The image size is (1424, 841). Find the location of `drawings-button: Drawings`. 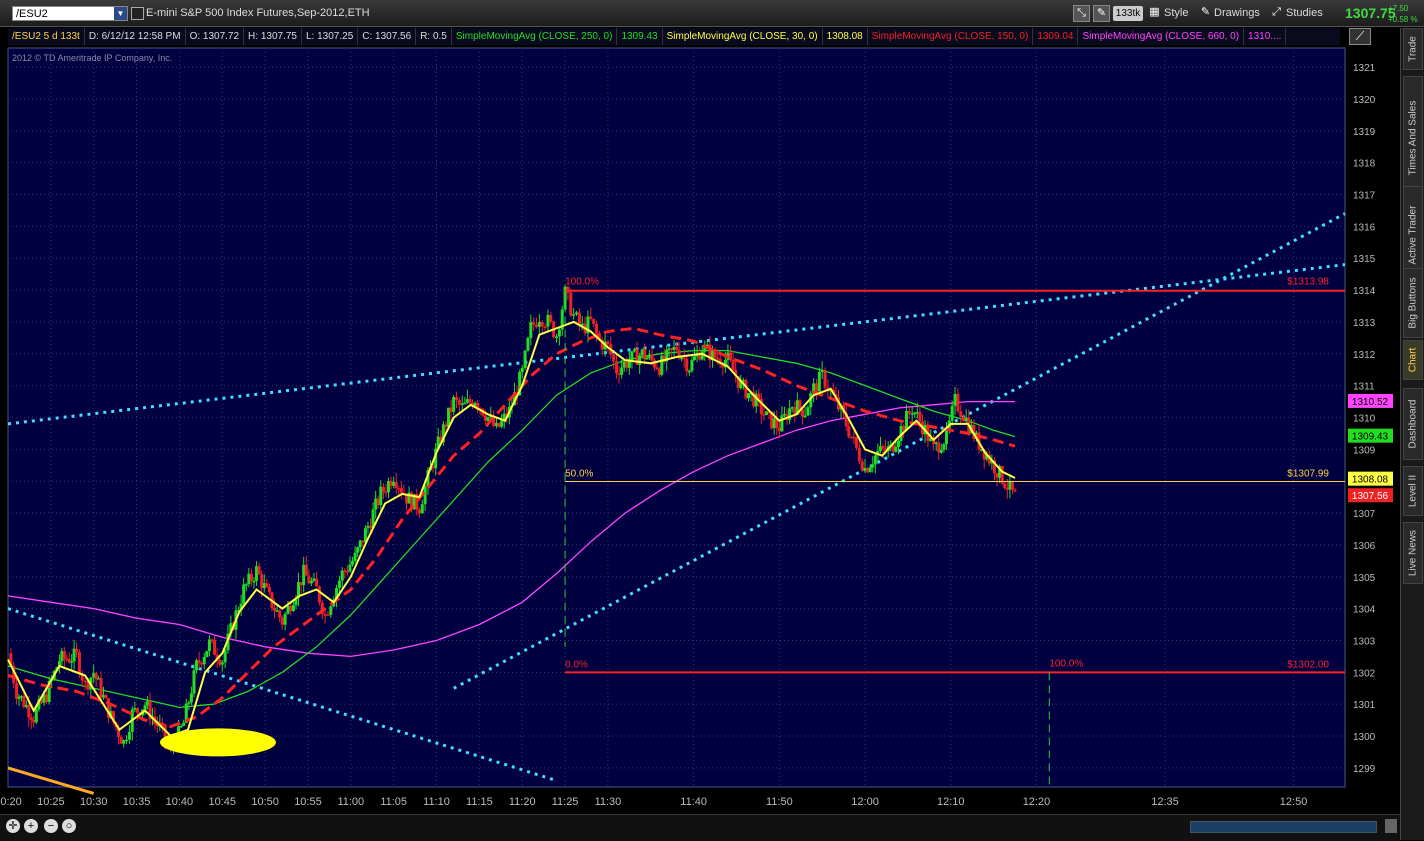

drawings-button: Drawings is located at coordinates (1237, 13).